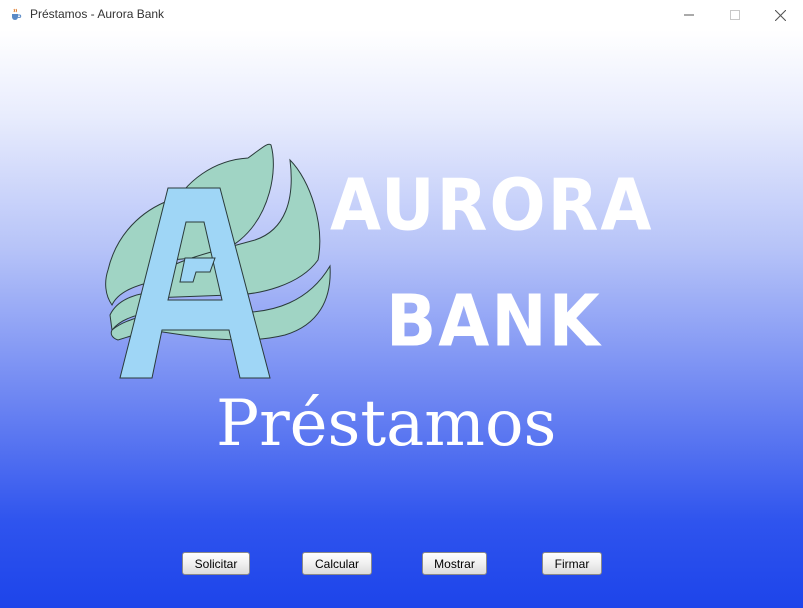 This screenshot has width=803, height=608. What do you see at coordinates (97, 14) in the screenshot?
I see `window-title: Préstamos - Aurora Bank` at bounding box center [97, 14].